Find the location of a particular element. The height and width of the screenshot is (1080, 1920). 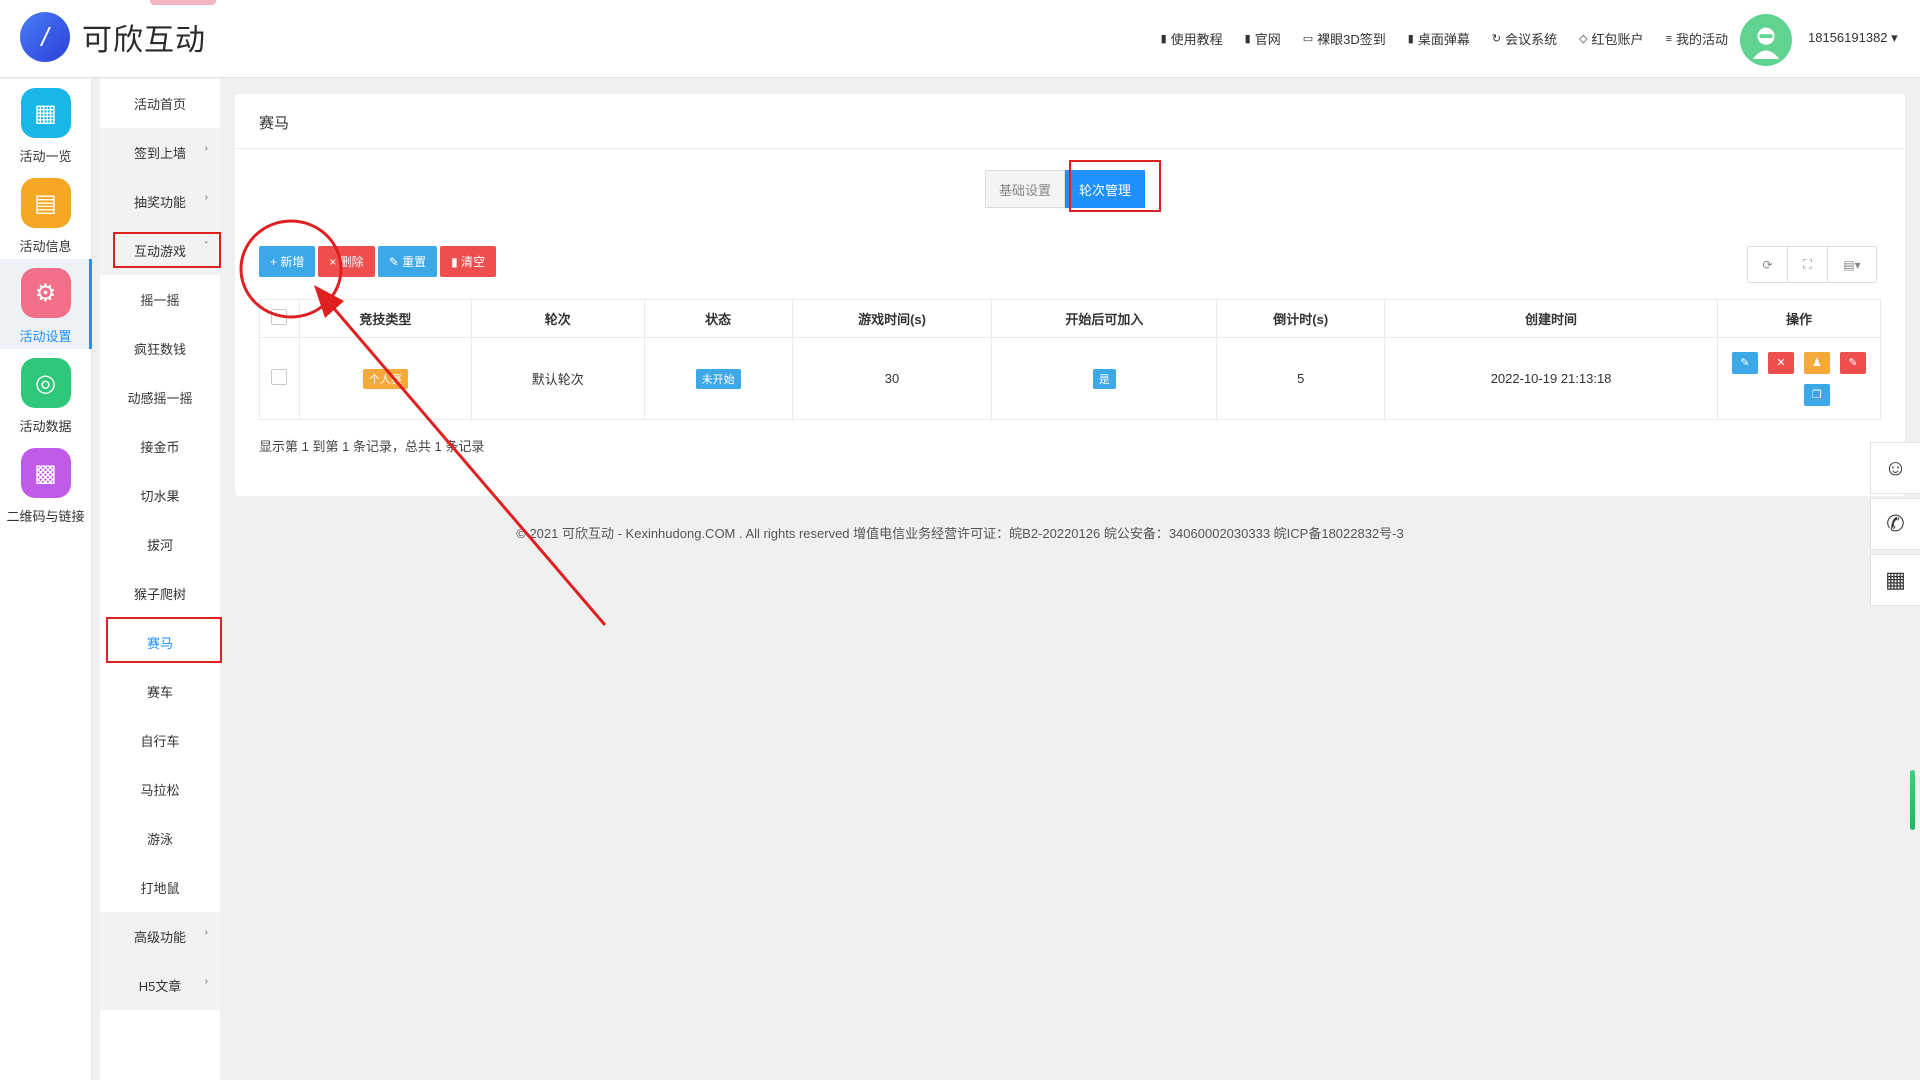

col-game-time: 游戏时间(s) is located at coordinates (892, 318).